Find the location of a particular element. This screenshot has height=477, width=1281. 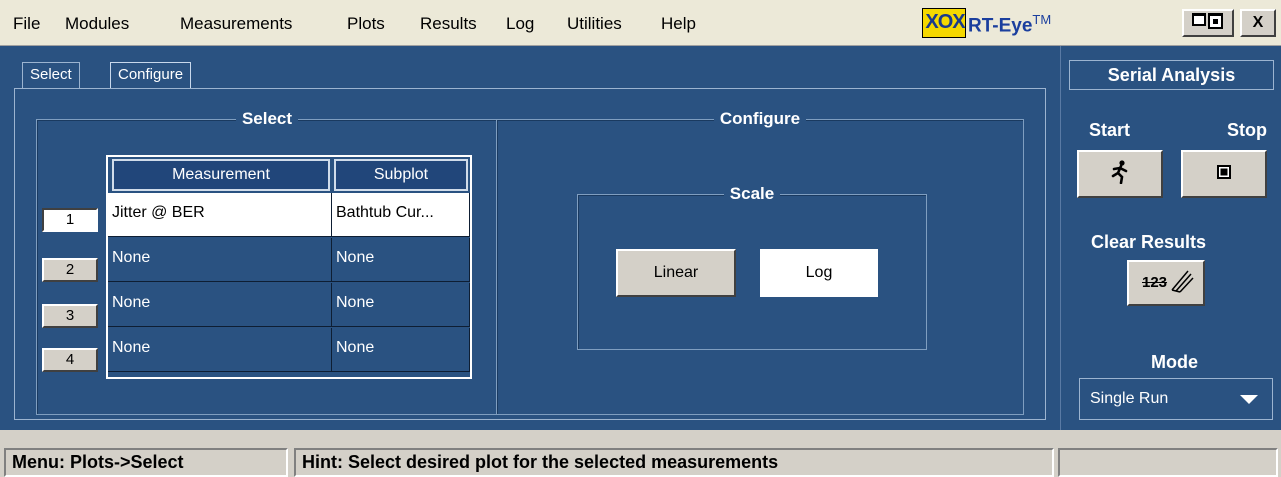

clear-results-label: Clear Results is located at coordinates (1149, 242).